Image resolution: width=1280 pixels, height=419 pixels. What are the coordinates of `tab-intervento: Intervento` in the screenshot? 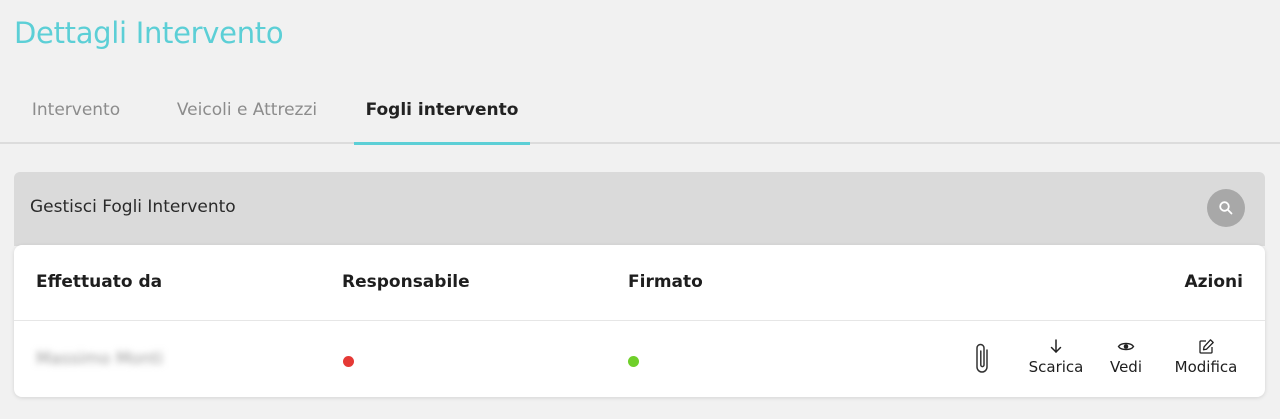 It's located at (76, 110).